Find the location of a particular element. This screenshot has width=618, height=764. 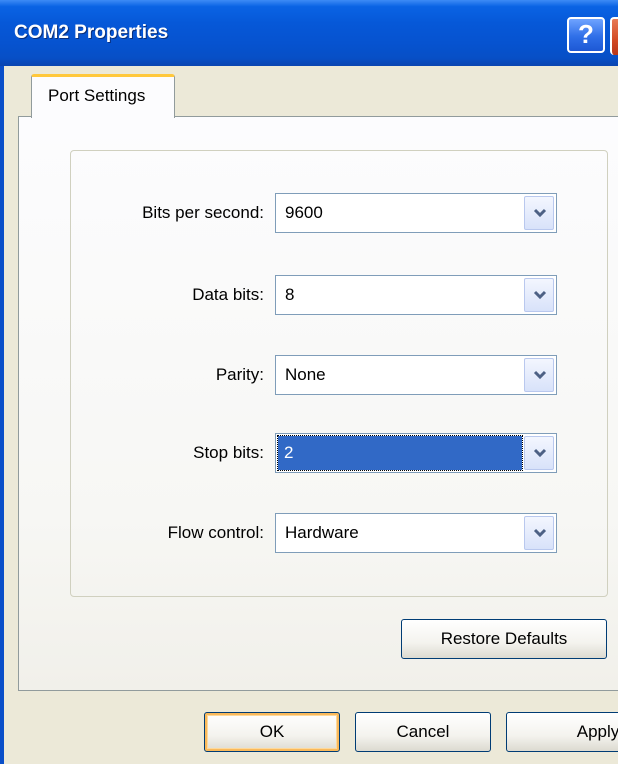

help-button: ? is located at coordinates (586, 35).